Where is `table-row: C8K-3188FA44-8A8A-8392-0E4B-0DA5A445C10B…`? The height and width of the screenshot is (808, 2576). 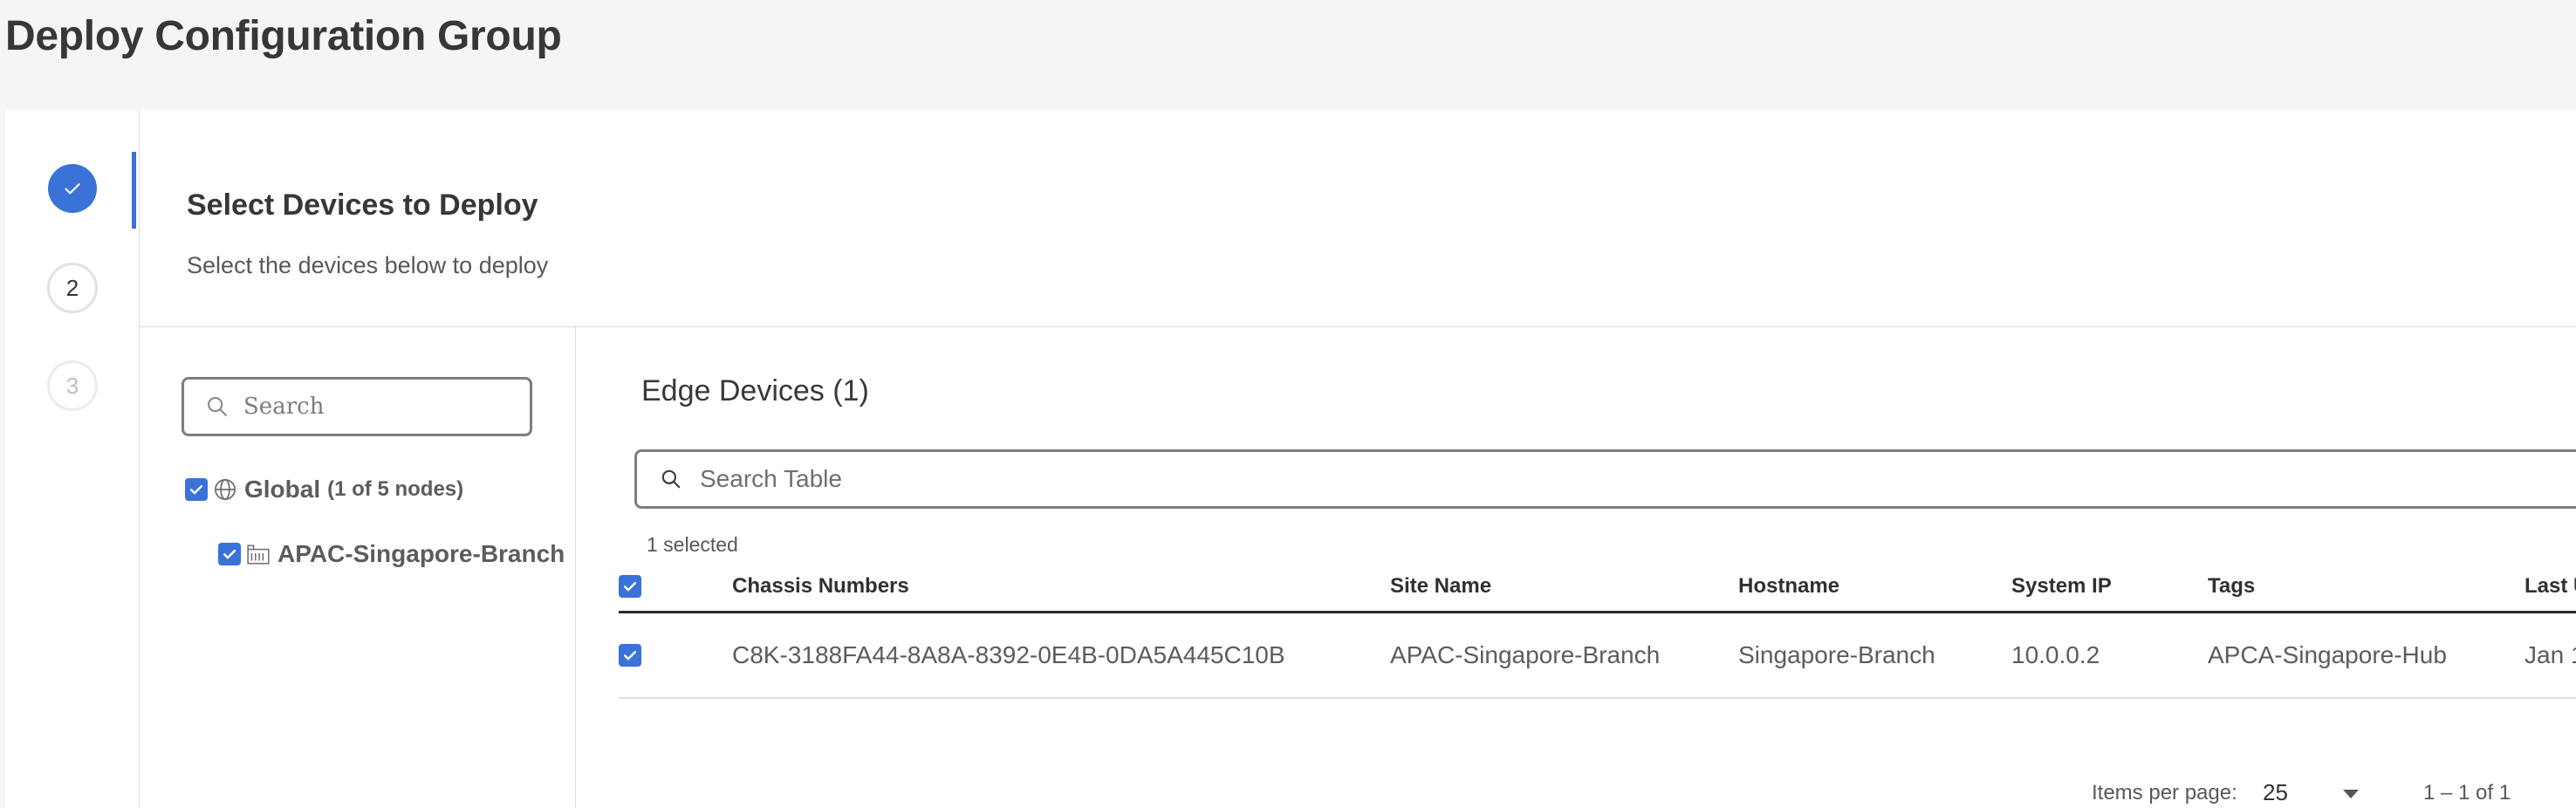
table-row: C8K-3188FA44-8A8A-8392-0E4B-0DA5A445C10B… is located at coordinates (1598, 656).